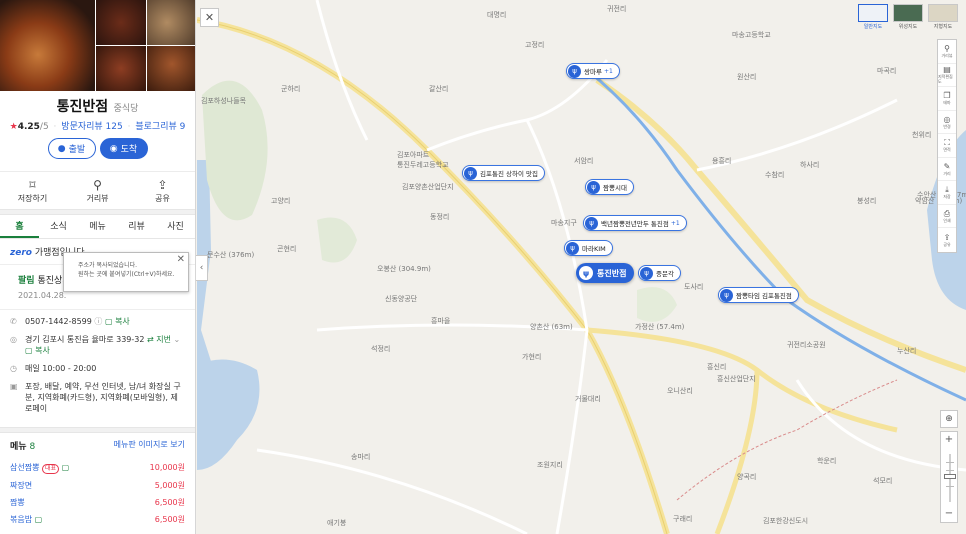 This screenshot has width=966, height=534. Describe the element at coordinates (17, 502) in the screenshot. I see `menu-item-name: 짬뽕` at that location.